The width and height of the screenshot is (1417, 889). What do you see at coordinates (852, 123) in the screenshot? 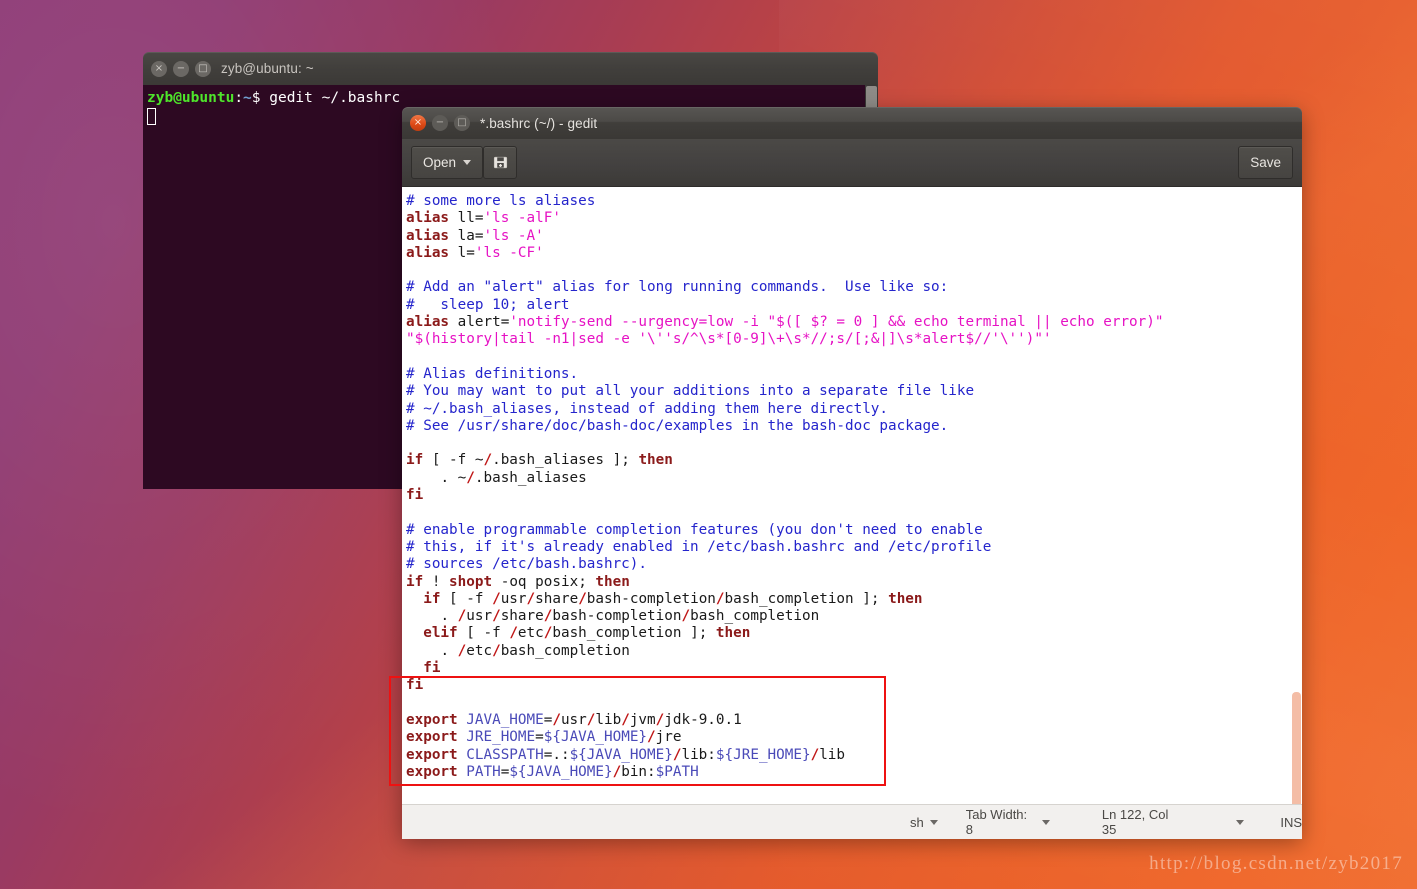
I see `gedit-titlebar: × − □ *.bashrc (~/) - gedit` at bounding box center [852, 123].